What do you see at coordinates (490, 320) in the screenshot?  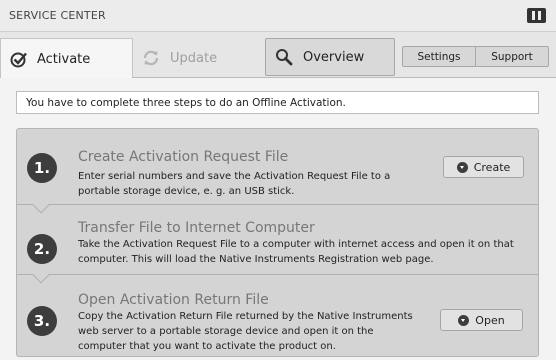 I see `open-button-label: Open` at bounding box center [490, 320].